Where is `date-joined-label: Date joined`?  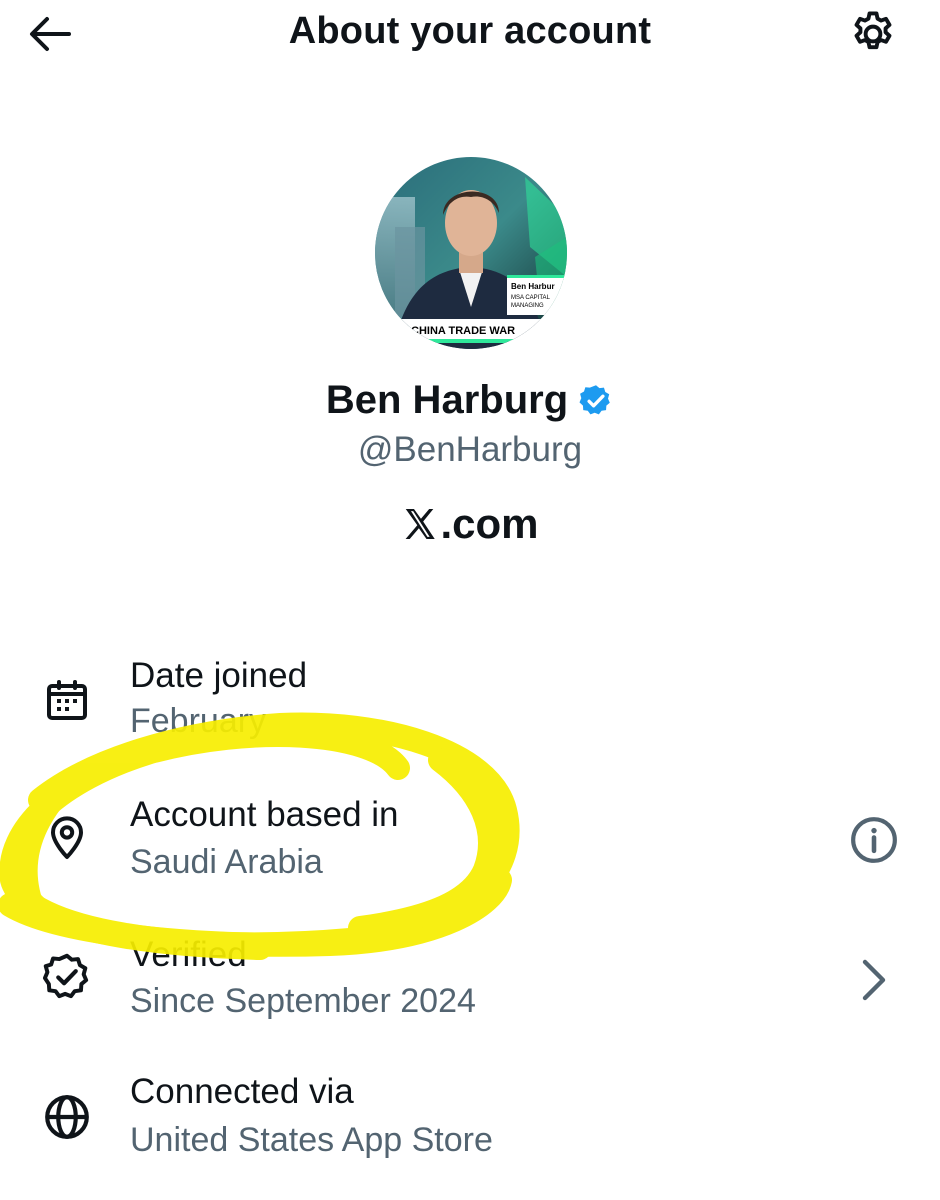 date-joined-label: Date joined is located at coordinates (219, 675).